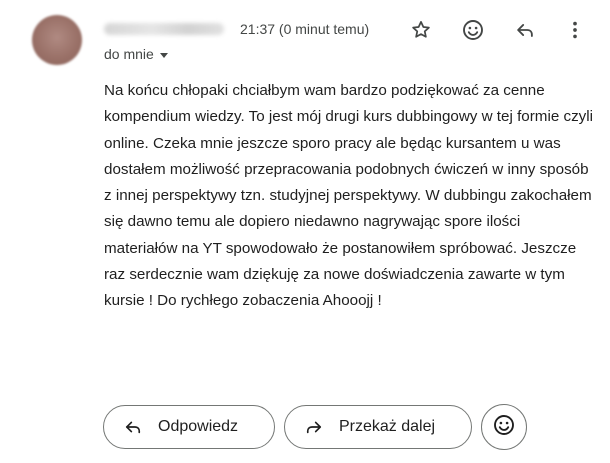 The width and height of the screenshot is (610, 463). What do you see at coordinates (163, 55) in the screenshot?
I see `chevron-down-icon` at bounding box center [163, 55].